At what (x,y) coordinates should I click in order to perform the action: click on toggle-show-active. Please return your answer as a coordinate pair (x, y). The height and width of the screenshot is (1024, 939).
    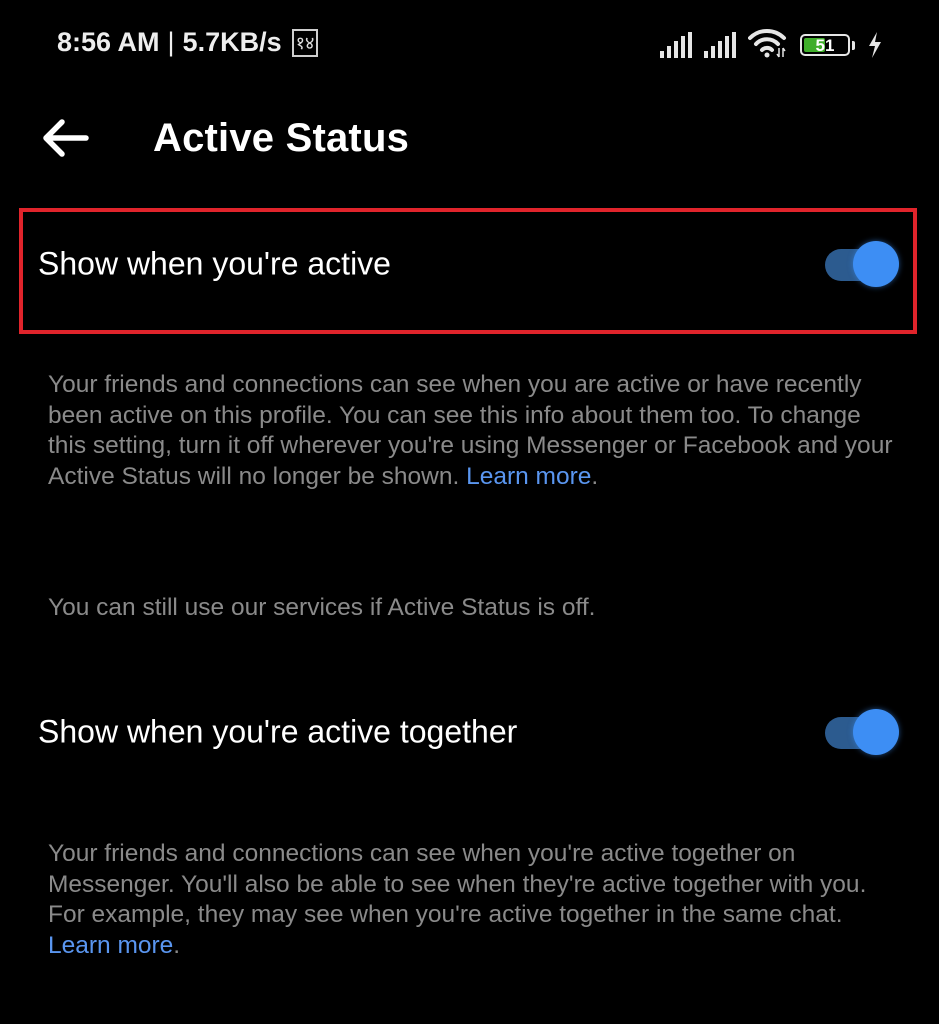
    Looking at the image, I should click on (863, 264).